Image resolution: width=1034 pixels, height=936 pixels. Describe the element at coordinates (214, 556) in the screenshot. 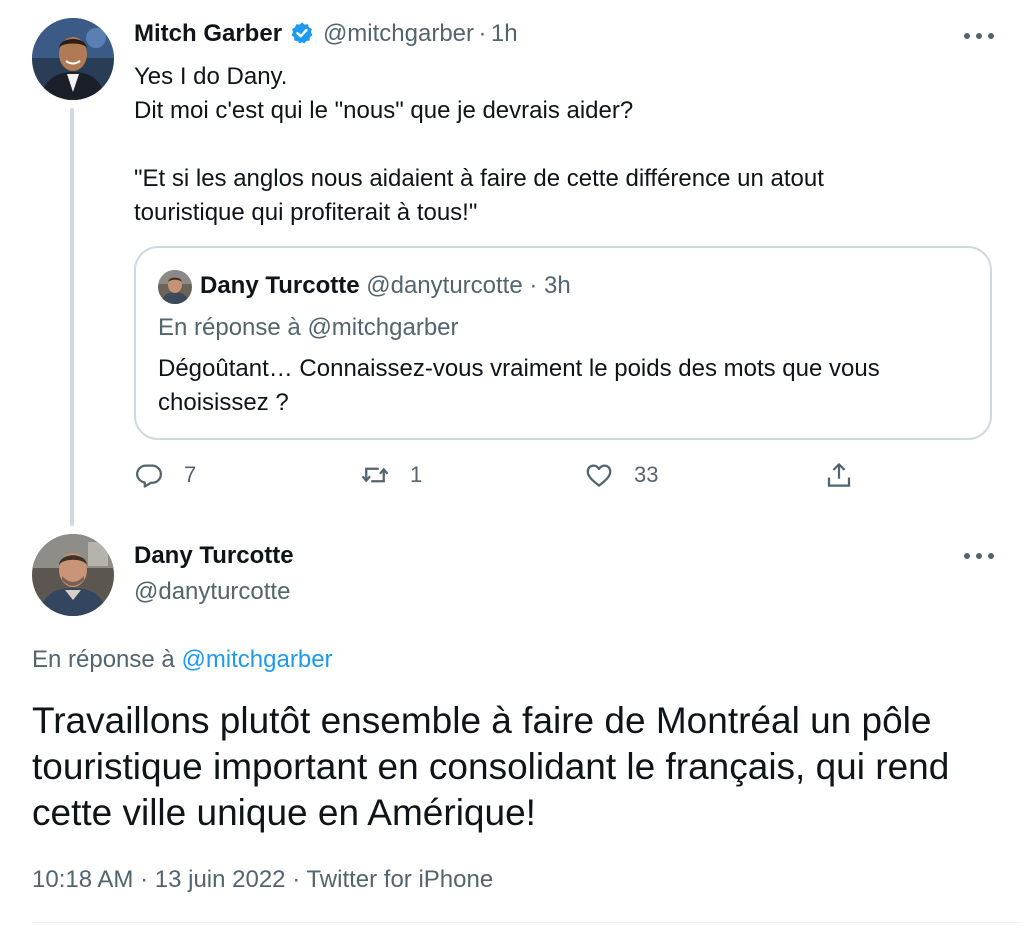

I see `main-author-name: Dany Turcotte` at that location.